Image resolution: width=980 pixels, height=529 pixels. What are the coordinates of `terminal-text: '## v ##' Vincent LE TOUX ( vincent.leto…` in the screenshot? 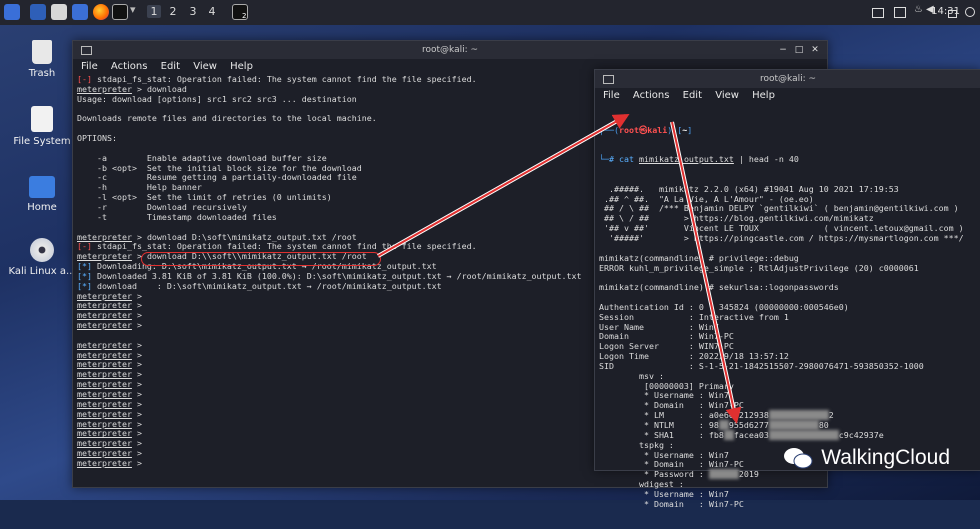 It's located at (781, 228).